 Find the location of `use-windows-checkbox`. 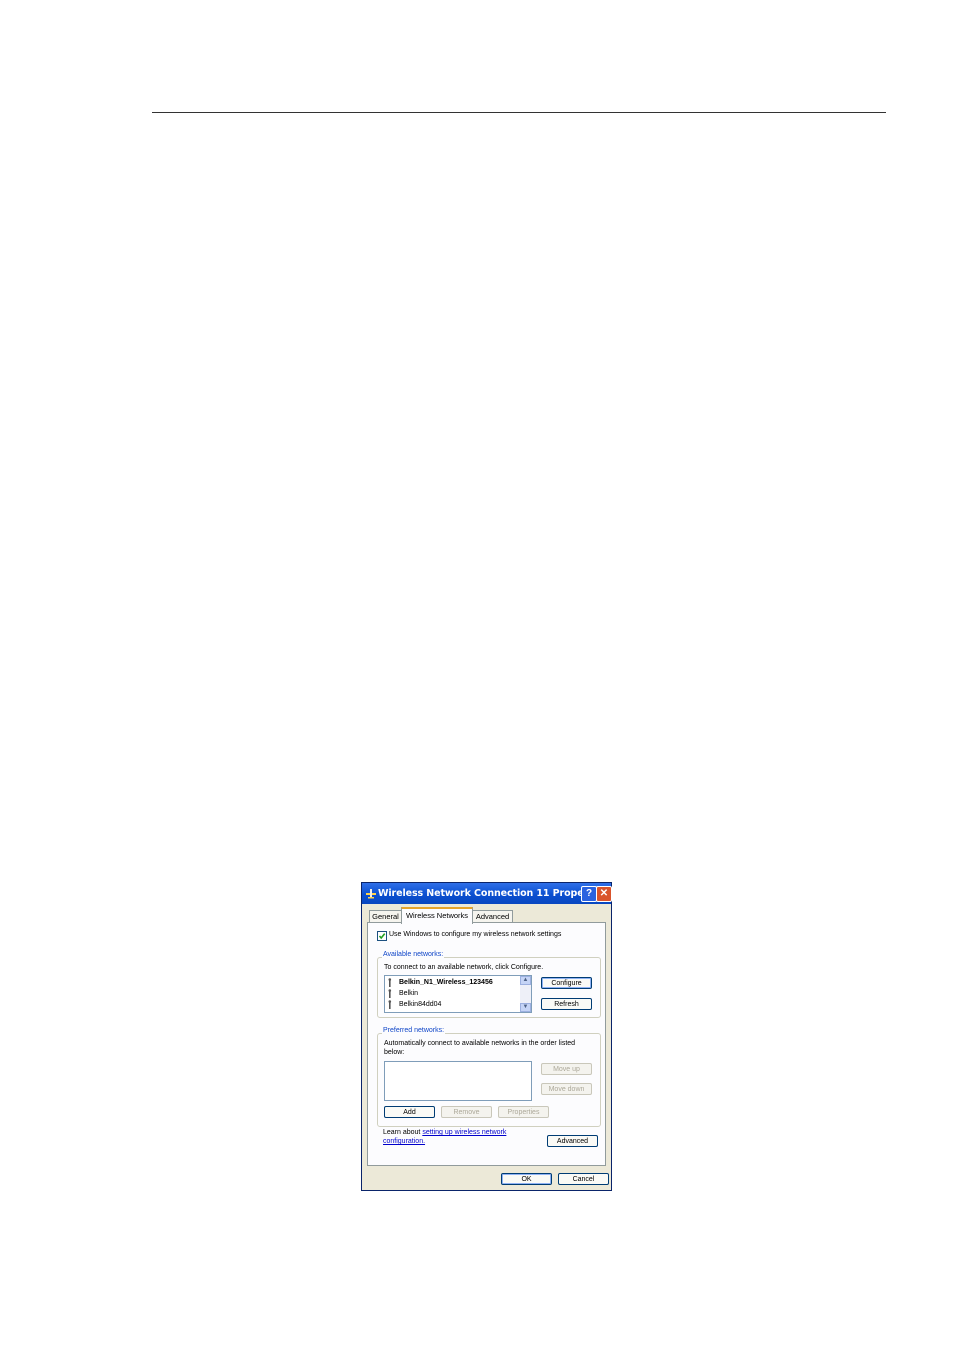

use-windows-checkbox is located at coordinates (382, 936).